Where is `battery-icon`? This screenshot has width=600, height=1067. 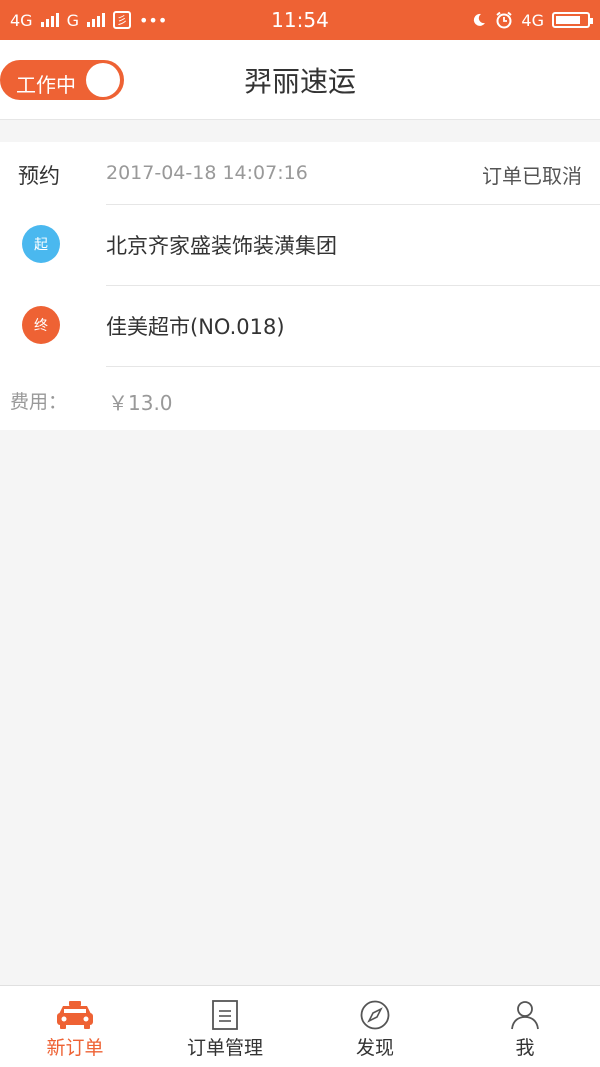 battery-icon is located at coordinates (572, 20).